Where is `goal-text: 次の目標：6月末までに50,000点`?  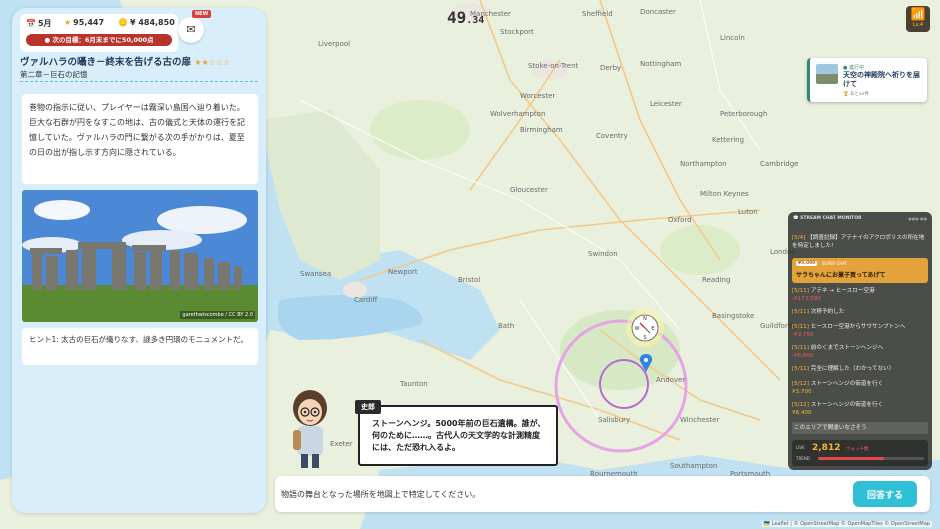 goal-text: 次の目標：6月末までに50,000点 is located at coordinates (103, 40).